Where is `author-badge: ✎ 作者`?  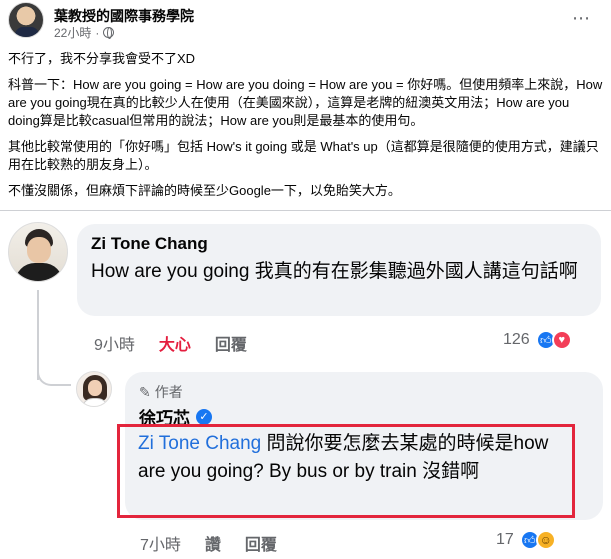 author-badge: ✎ 作者 is located at coordinates (161, 392).